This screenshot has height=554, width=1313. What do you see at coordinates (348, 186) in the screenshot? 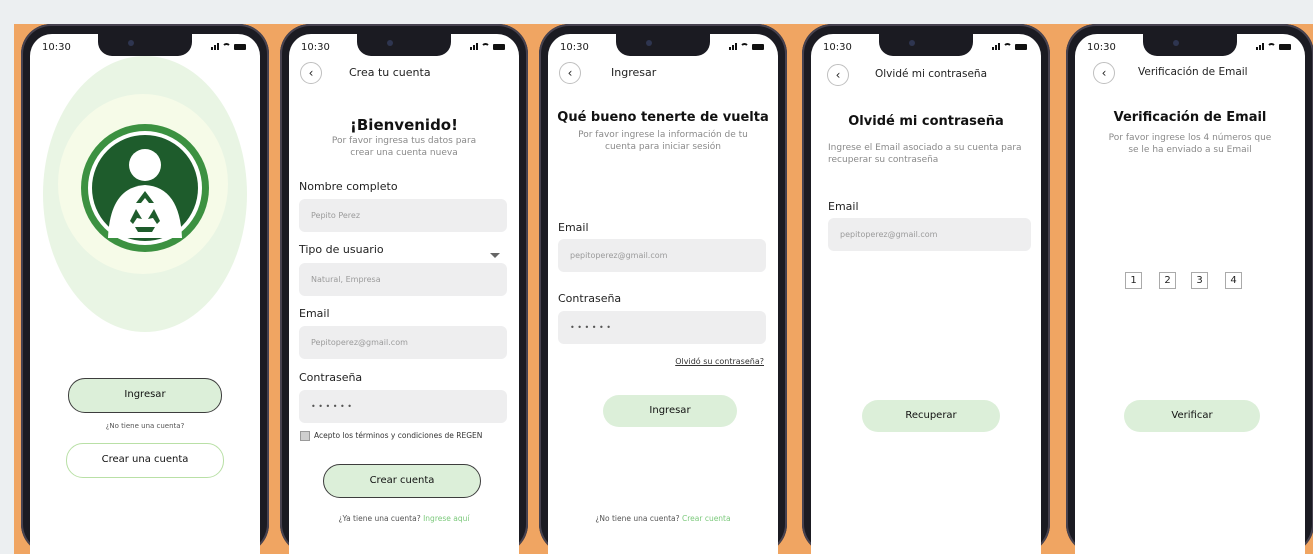
I see `name-label: Nombre completo` at bounding box center [348, 186].